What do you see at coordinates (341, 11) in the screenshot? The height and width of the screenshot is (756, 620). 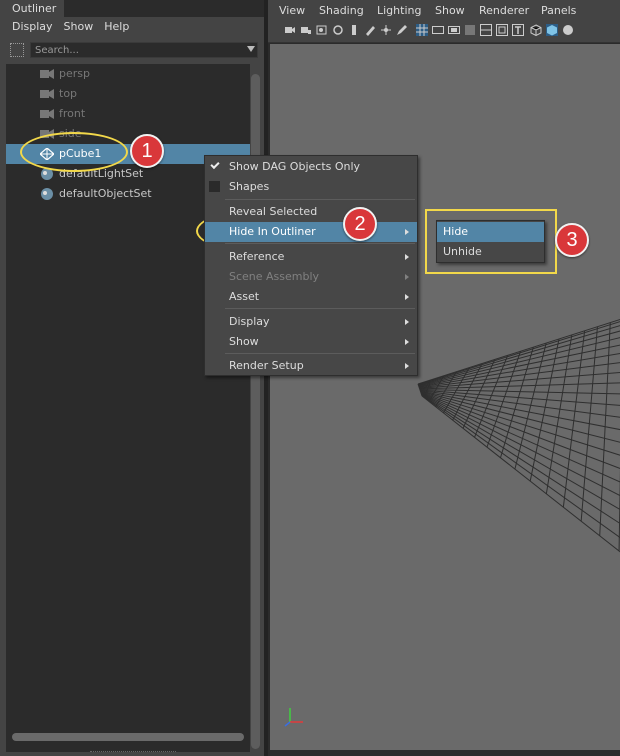 I see `menu-shading: Shading` at bounding box center [341, 11].